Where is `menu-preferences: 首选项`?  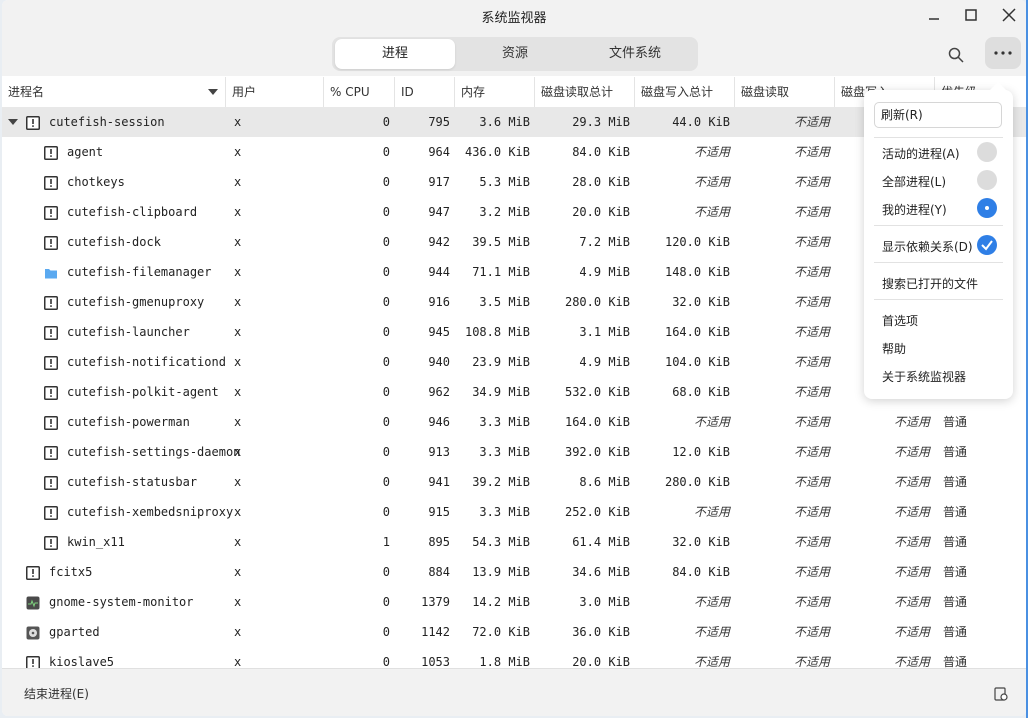
menu-preferences: 首选项 is located at coordinates (900, 320).